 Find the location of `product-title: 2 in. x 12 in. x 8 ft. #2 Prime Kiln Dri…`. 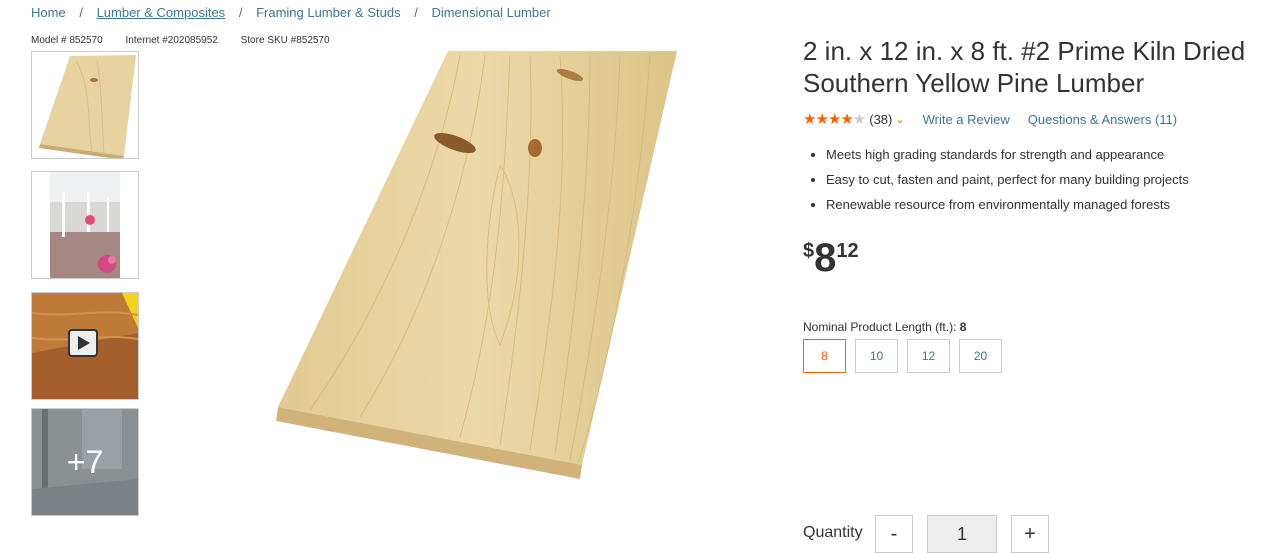

product-title: 2 in. x 12 in. x 8 ft. #2 Prime Kiln Dri… is located at coordinates (1024, 67).